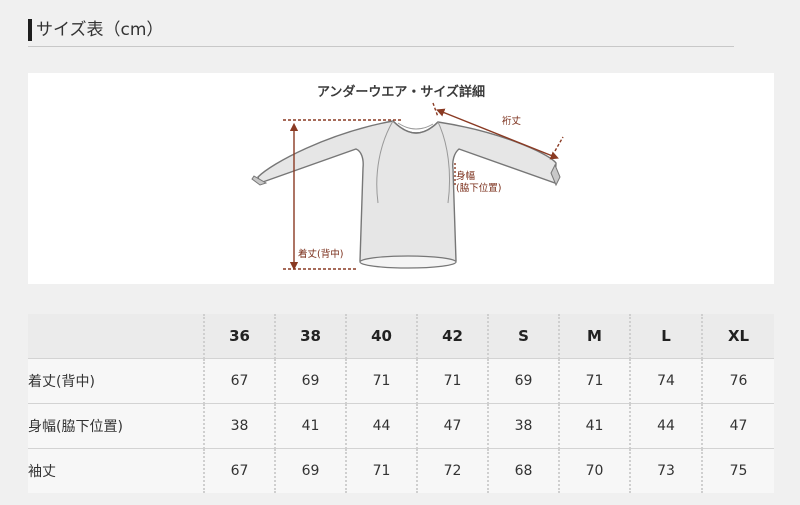 The image size is (800, 505). Describe the element at coordinates (594, 336) in the screenshot. I see `size-header: M` at that location.